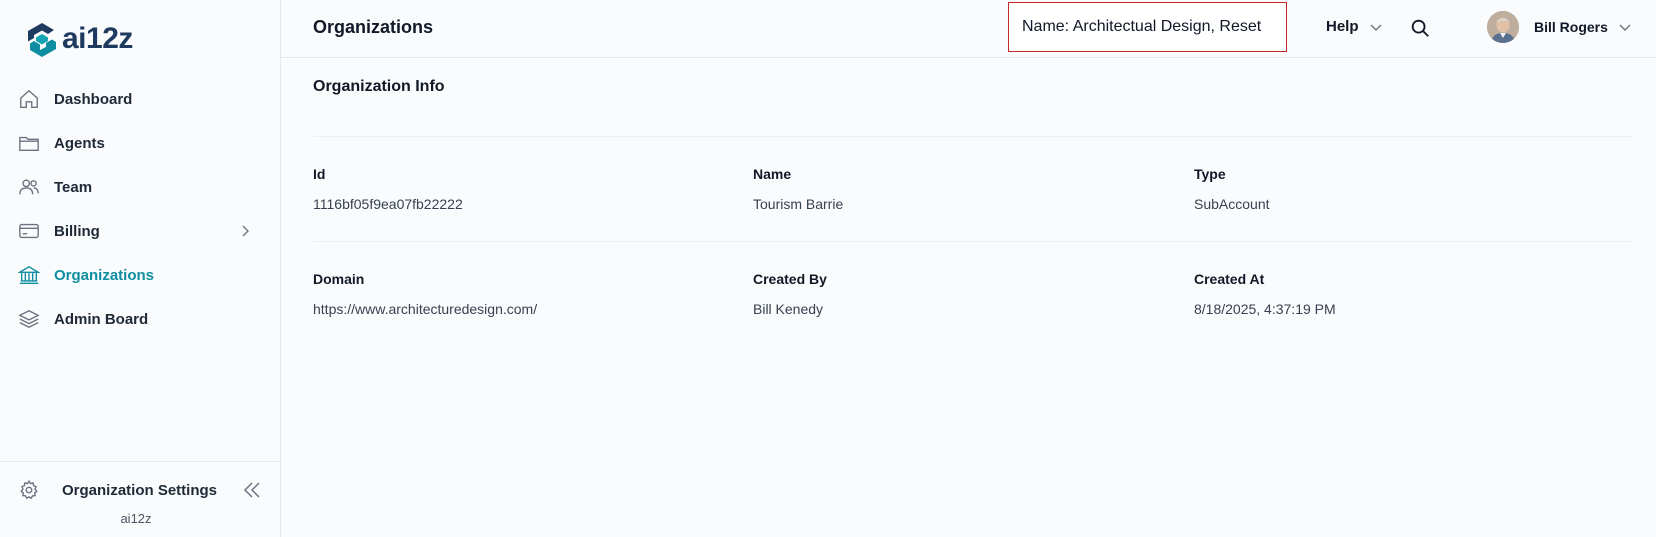 The width and height of the screenshot is (1656, 537). Describe the element at coordinates (1342, 26) in the screenshot. I see `help-label: Help` at that location.